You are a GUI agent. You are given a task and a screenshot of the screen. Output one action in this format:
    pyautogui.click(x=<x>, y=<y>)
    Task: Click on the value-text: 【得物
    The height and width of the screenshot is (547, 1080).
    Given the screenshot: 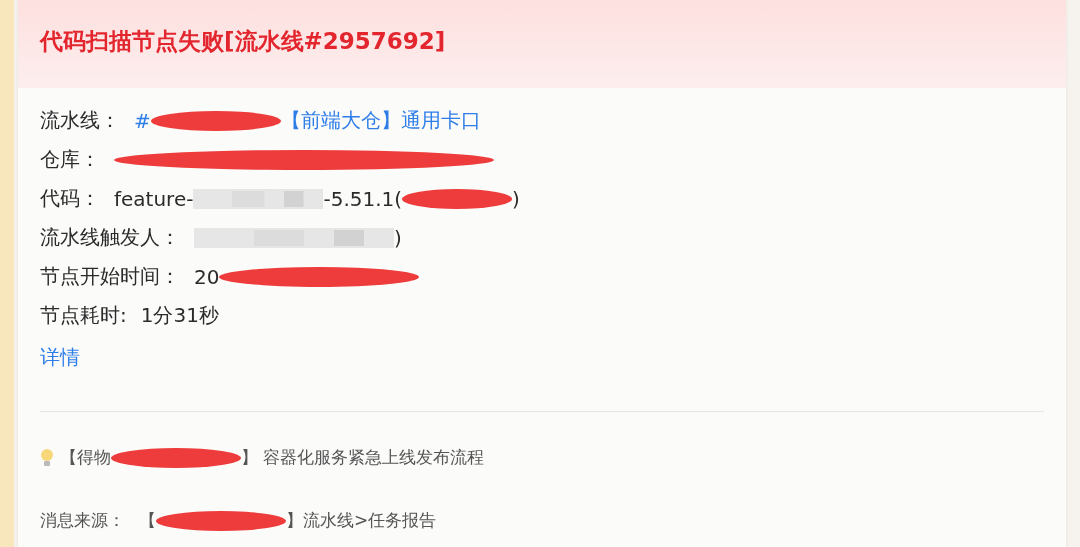 What is the action you would take?
    pyautogui.click(x=85, y=457)
    